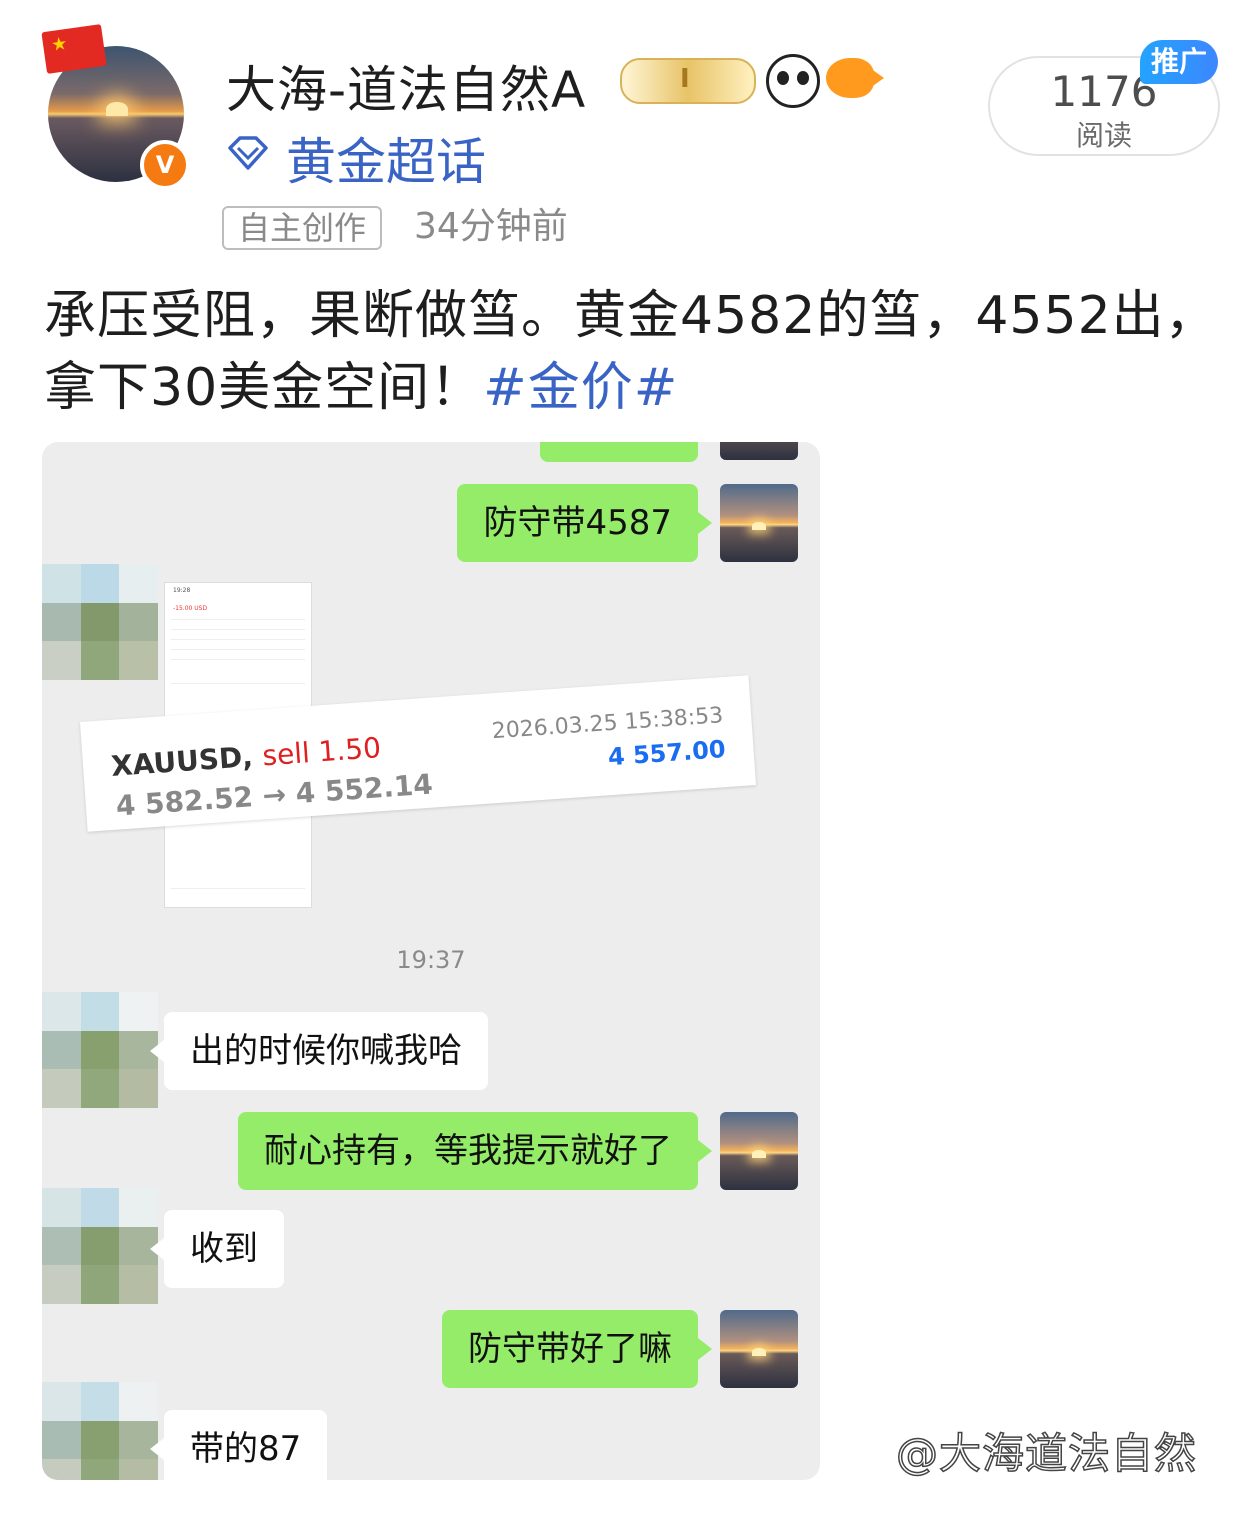 The image size is (1260, 1521). What do you see at coordinates (667, 753) in the screenshot?
I see `trade-close-price: 4 557.00` at bounding box center [667, 753].